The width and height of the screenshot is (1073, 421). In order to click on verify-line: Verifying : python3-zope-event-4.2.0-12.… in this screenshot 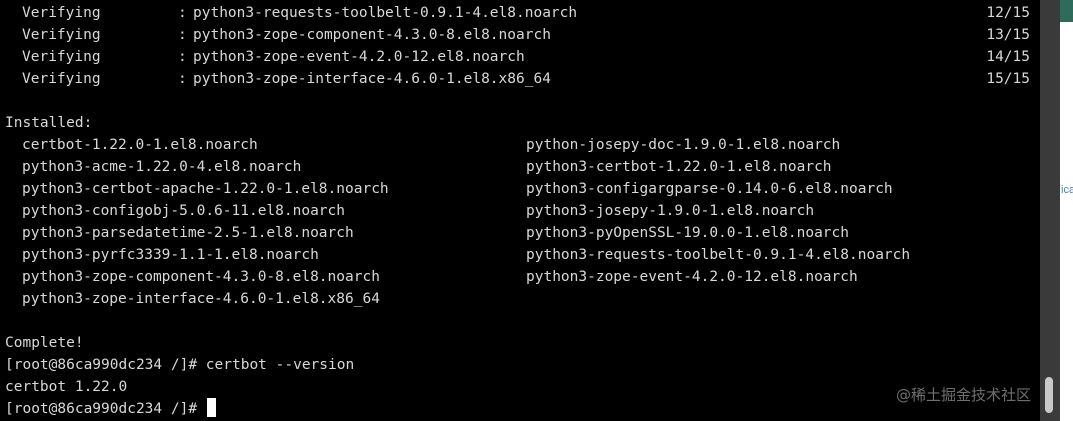, I will do `click(517, 57)`.